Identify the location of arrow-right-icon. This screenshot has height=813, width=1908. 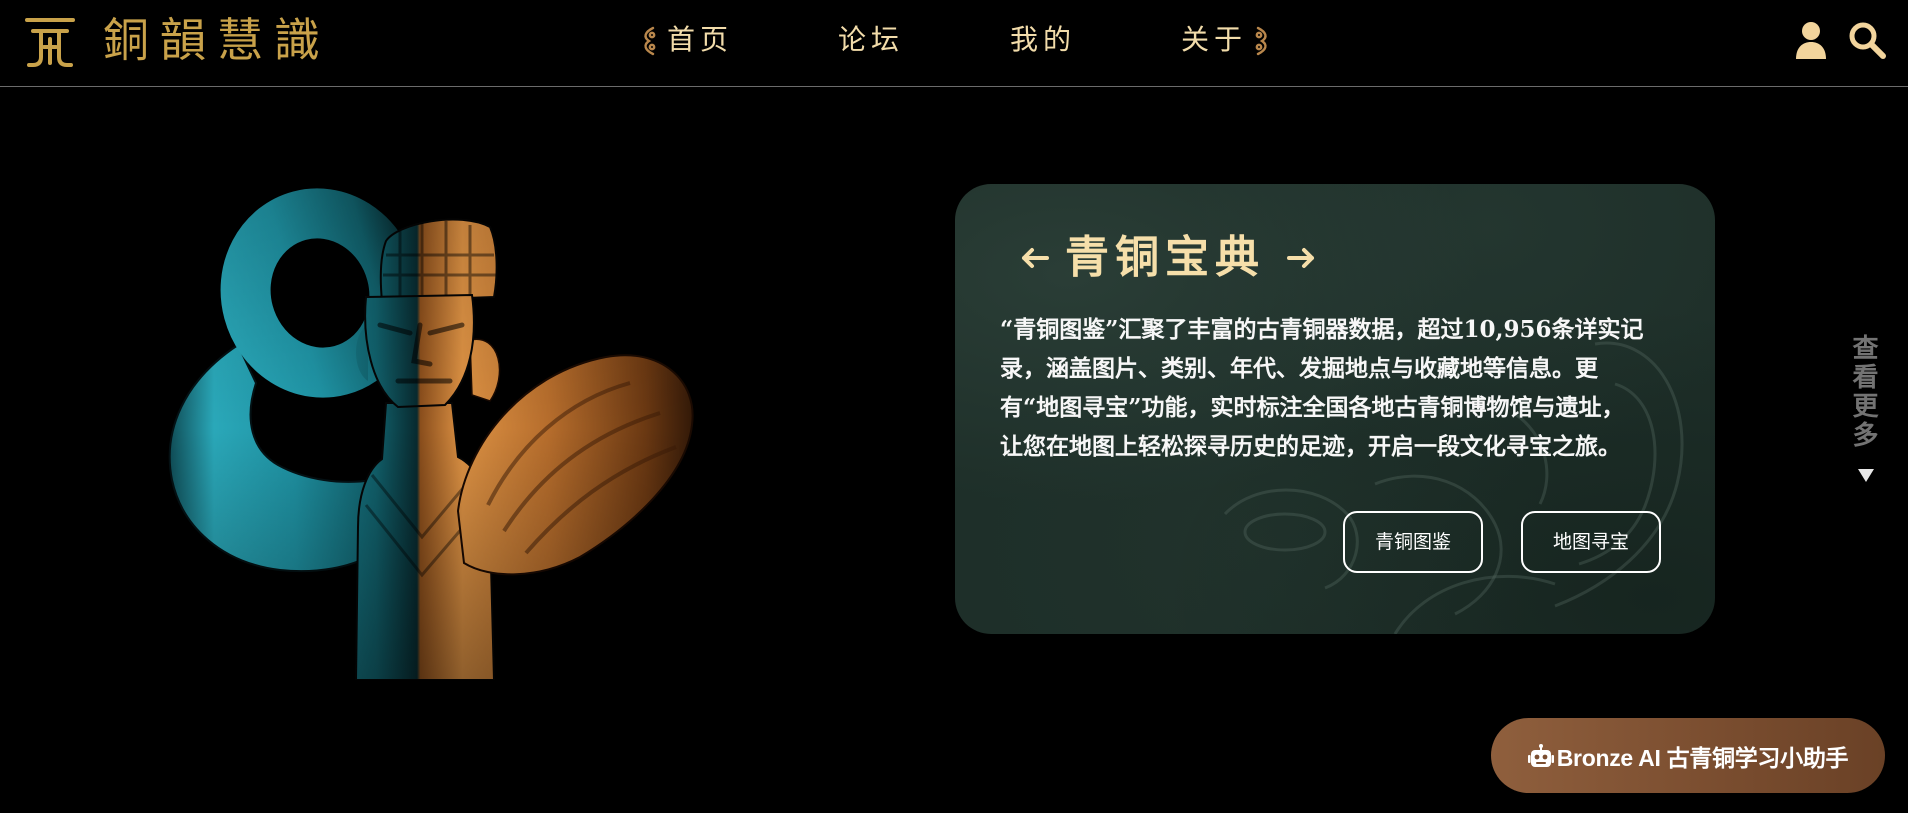
(1302, 258).